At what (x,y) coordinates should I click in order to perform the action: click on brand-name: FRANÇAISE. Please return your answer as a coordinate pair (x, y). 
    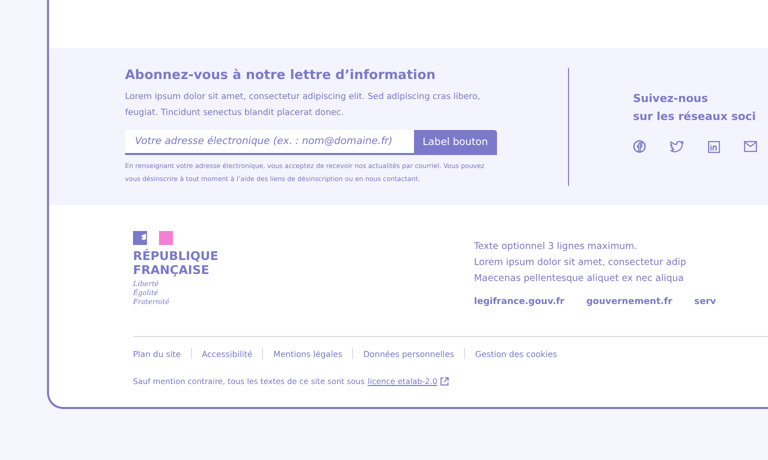
    Looking at the image, I should click on (171, 270).